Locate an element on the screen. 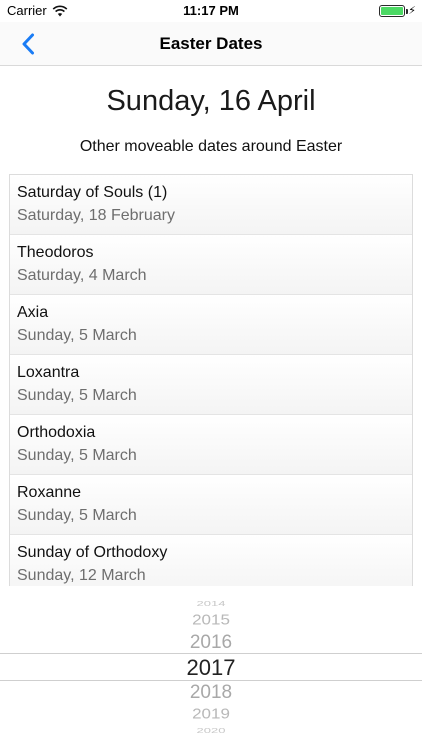  item-name: Theodoros is located at coordinates (55, 252).